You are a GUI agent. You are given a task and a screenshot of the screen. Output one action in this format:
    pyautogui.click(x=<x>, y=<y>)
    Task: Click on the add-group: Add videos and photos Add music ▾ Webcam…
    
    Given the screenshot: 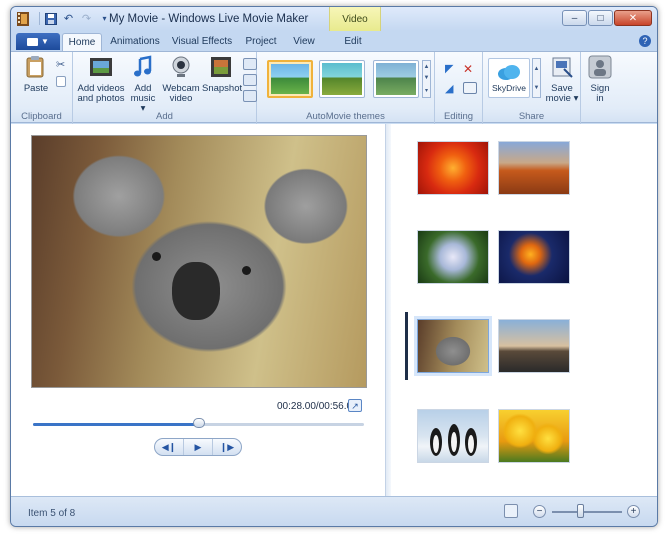 What is the action you would take?
    pyautogui.click(x=165, y=88)
    